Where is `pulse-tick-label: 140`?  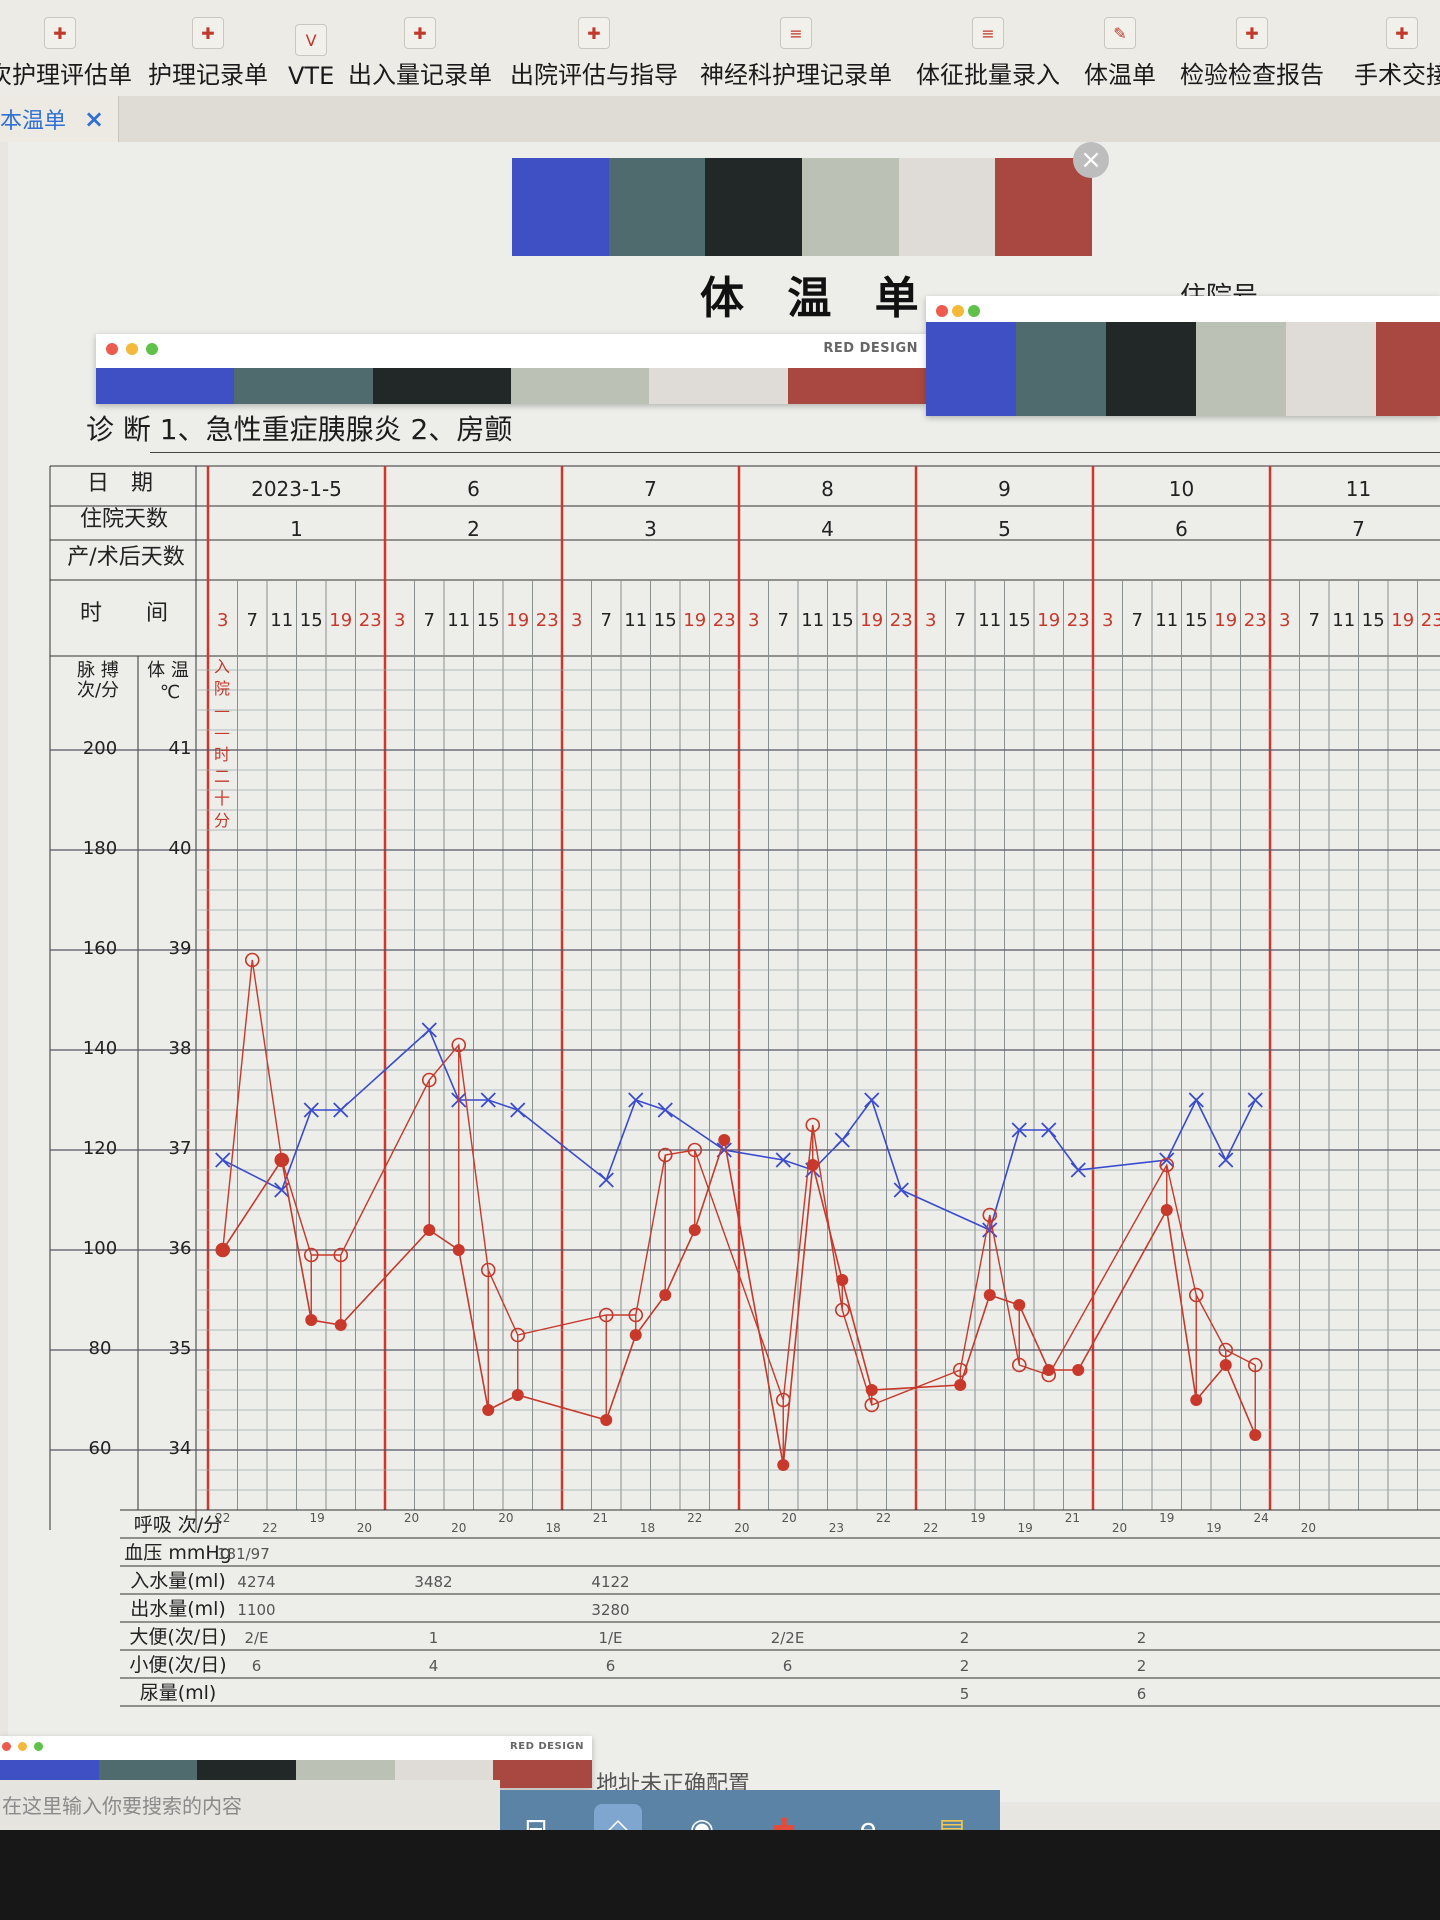
pulse-tick-label: 140 is located at coordinates (100, 1048).